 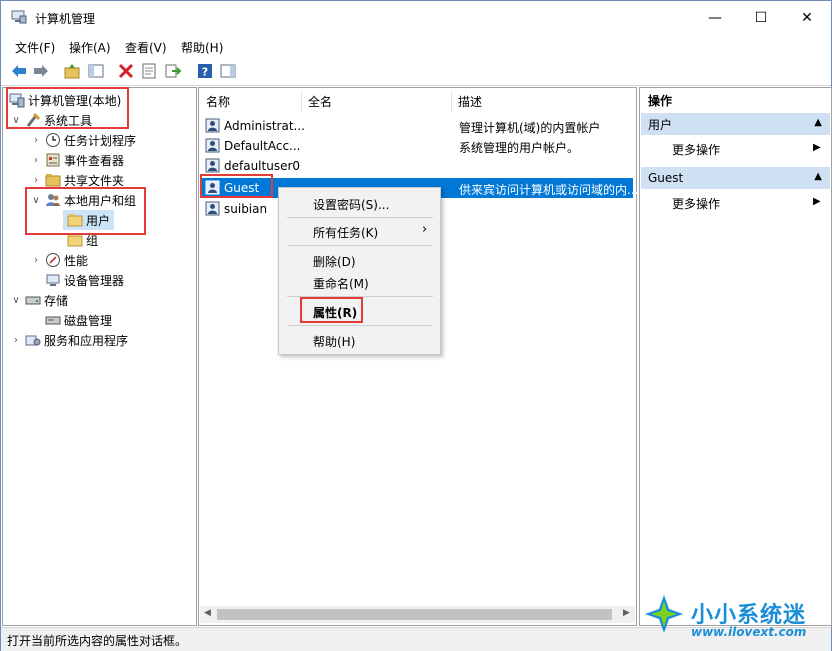 I want to click on status-text: 打开当前所选内容的属性对话框。, so click(x=97, y=641).